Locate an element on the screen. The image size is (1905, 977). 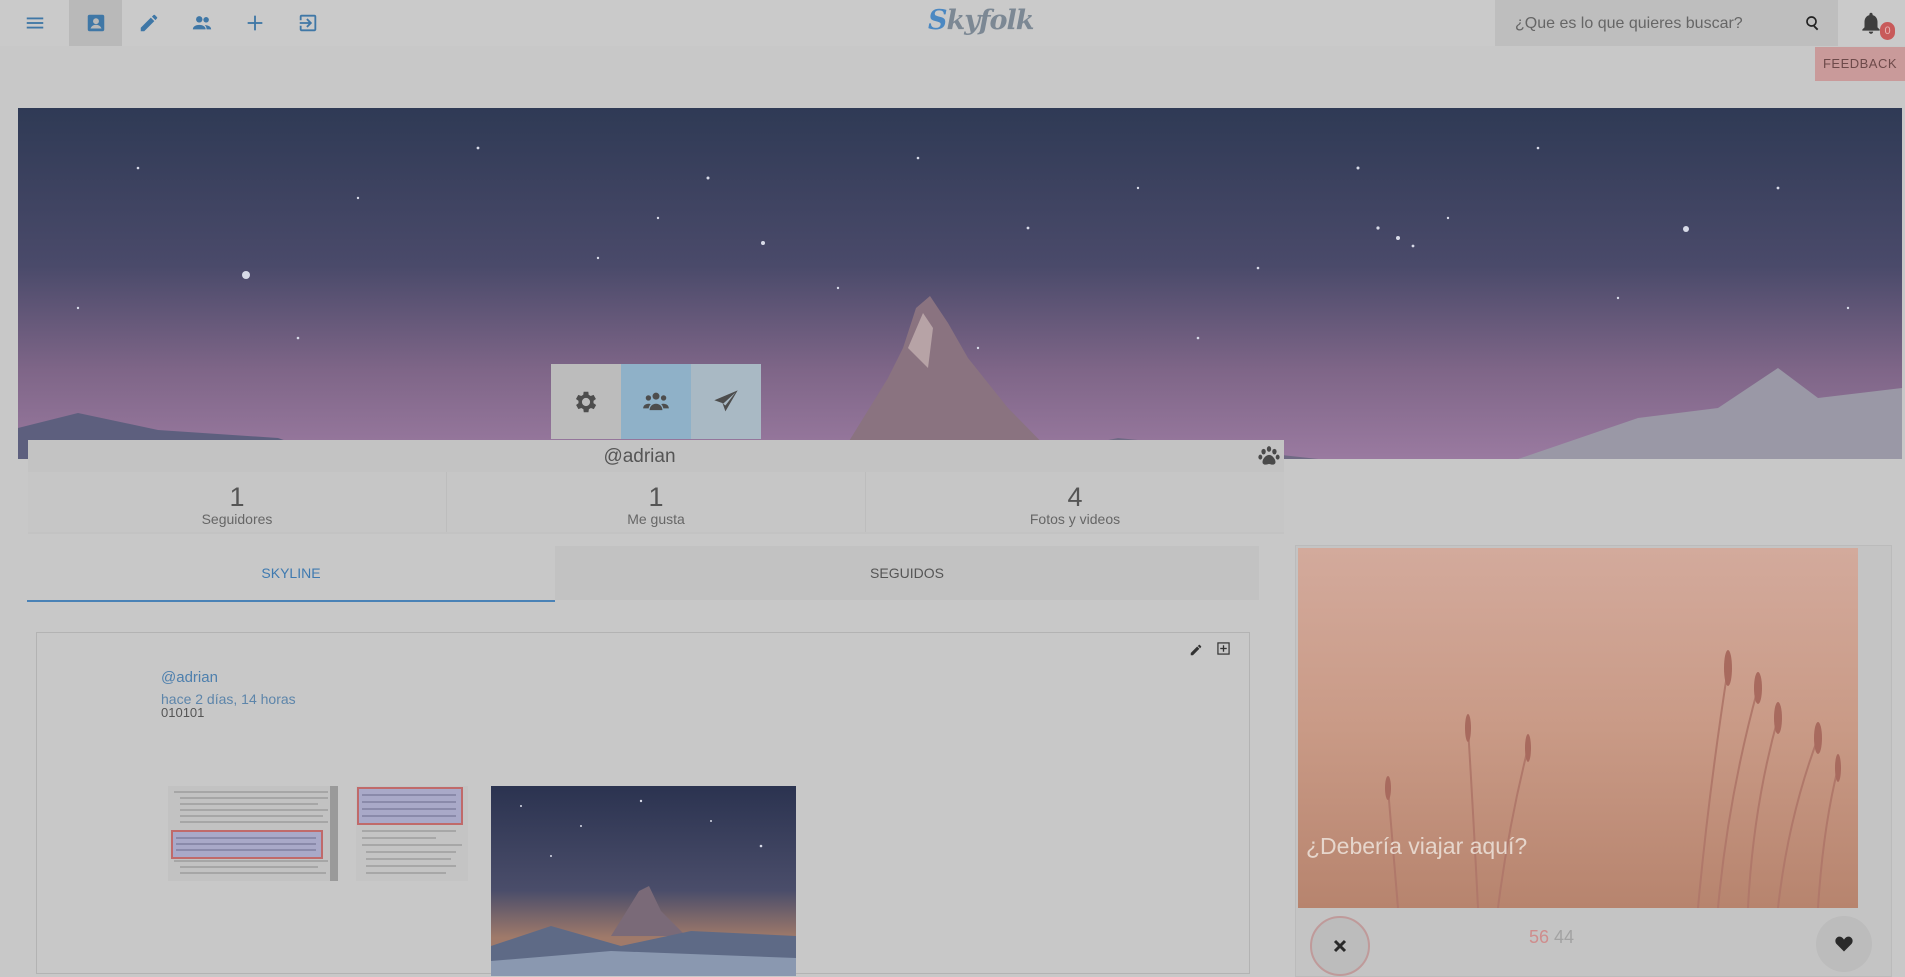
top-navbar: Skyfolk 0 is located at coordinates (952, 24).